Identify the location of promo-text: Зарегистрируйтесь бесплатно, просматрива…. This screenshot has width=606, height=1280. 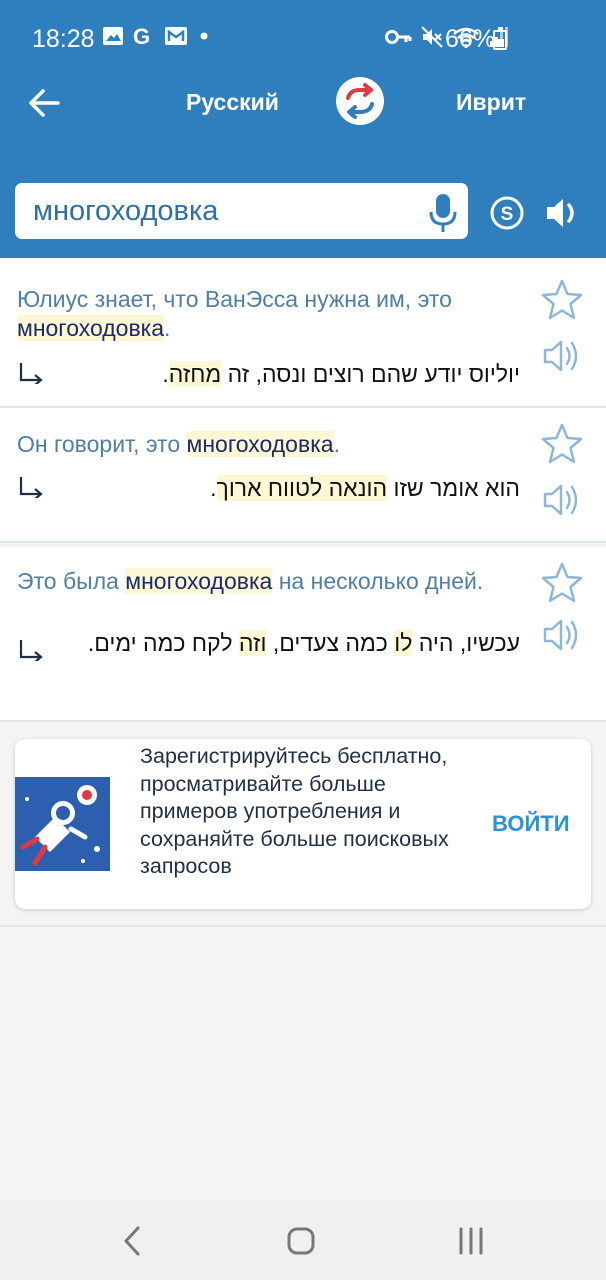
(294, 811).